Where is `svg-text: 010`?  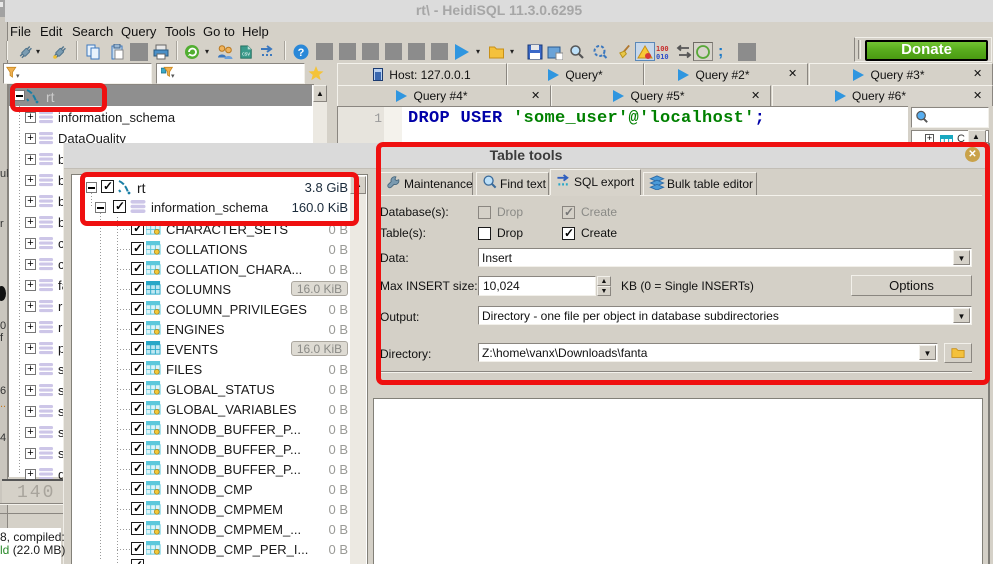
svg-text: 010 is located at coordinates (662, 56).